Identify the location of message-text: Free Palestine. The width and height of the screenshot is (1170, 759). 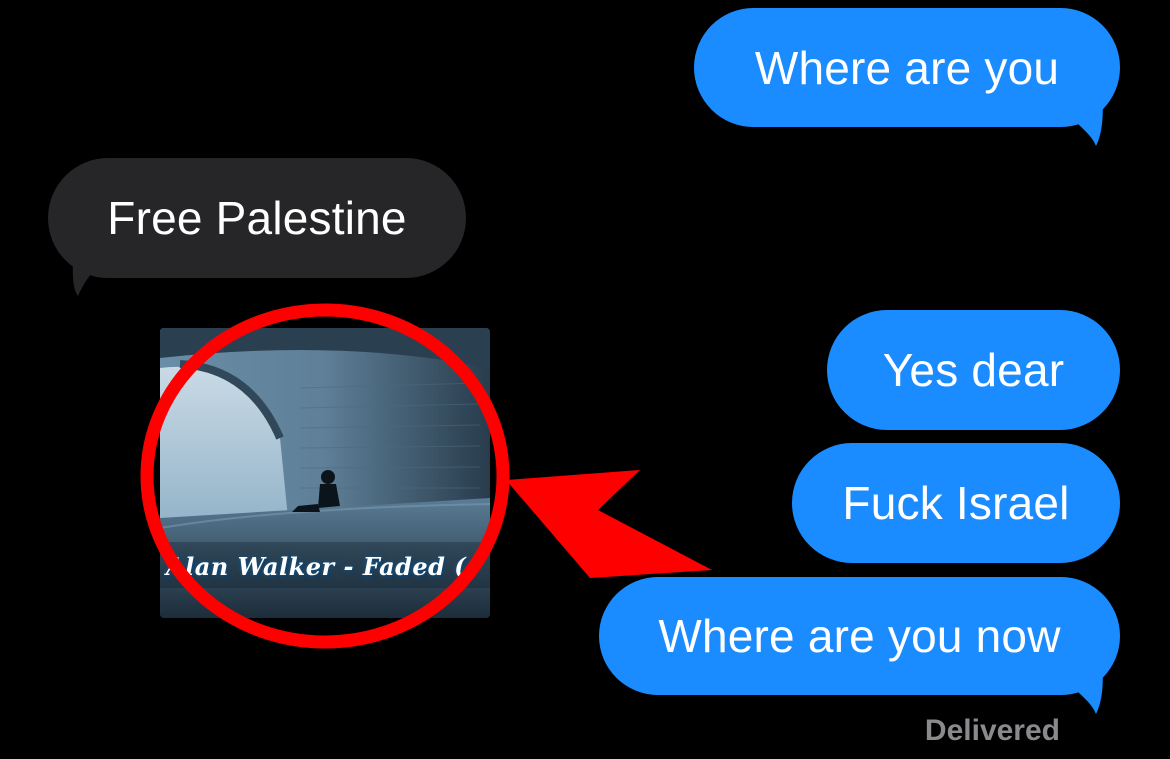
(257, 218).